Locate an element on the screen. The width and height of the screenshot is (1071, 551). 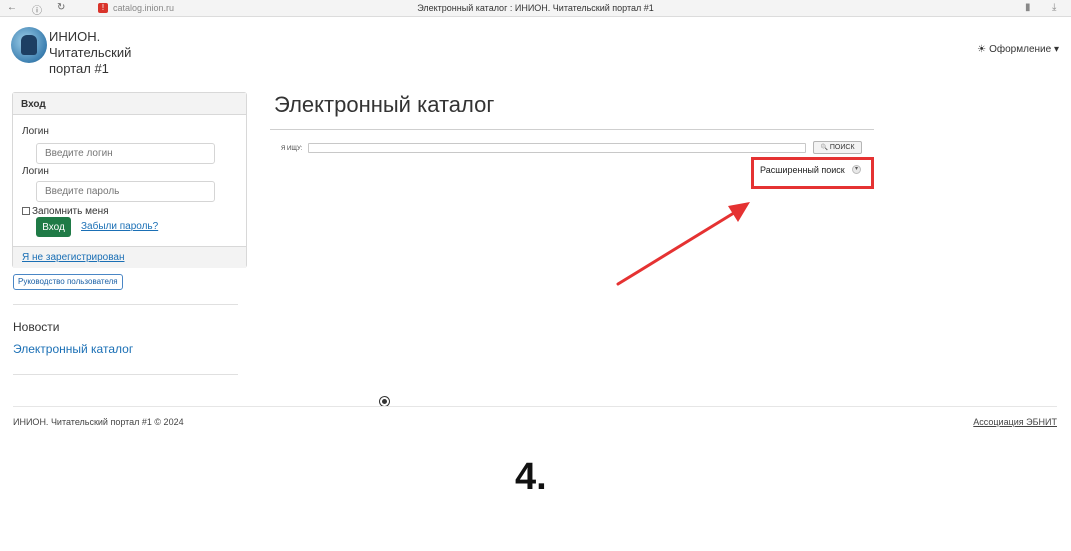
cursor-icon is located at coordinates (384, 401).